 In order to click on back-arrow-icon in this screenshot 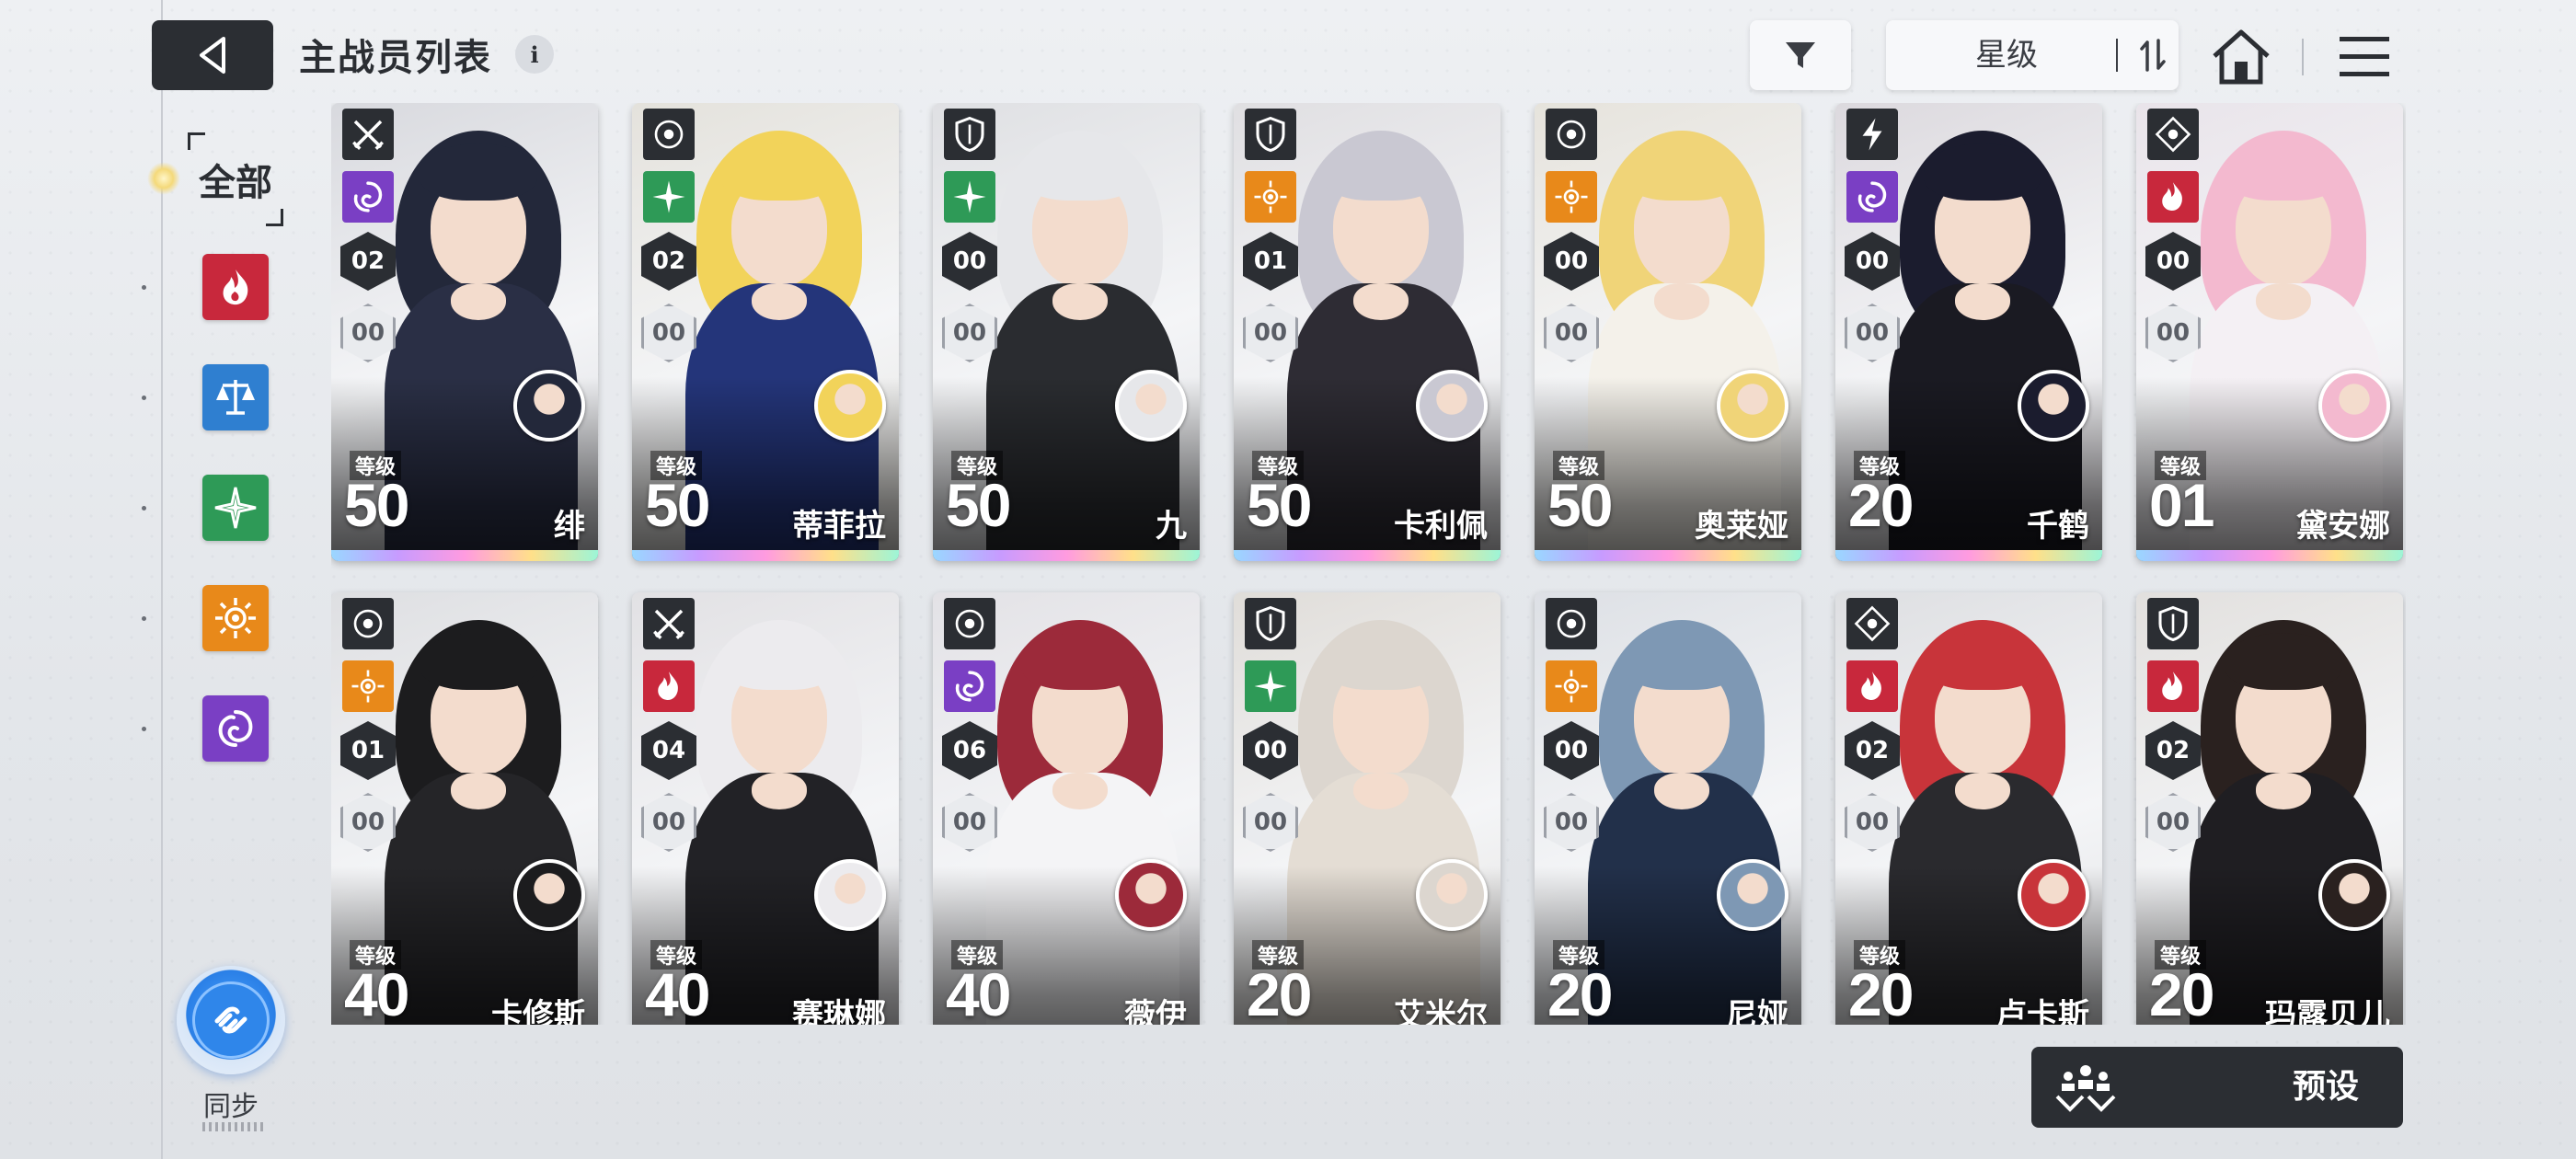, I will do `click(212, 55)`.